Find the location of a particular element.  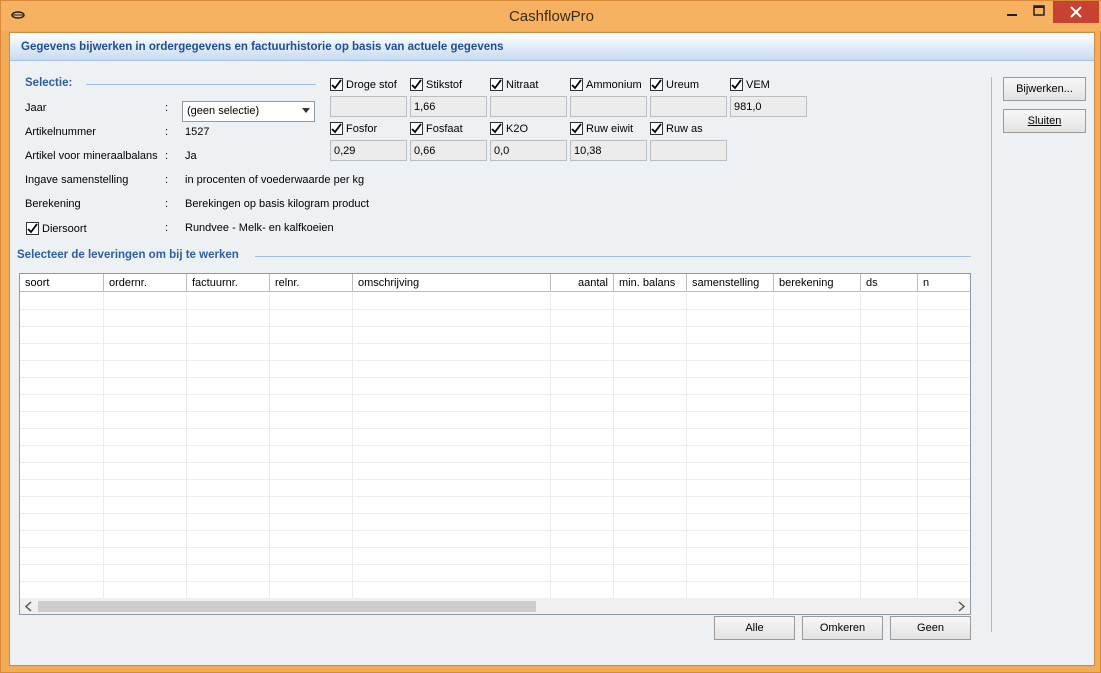

column-header-min-balance: min. balans is located at coordinates (650, 283).